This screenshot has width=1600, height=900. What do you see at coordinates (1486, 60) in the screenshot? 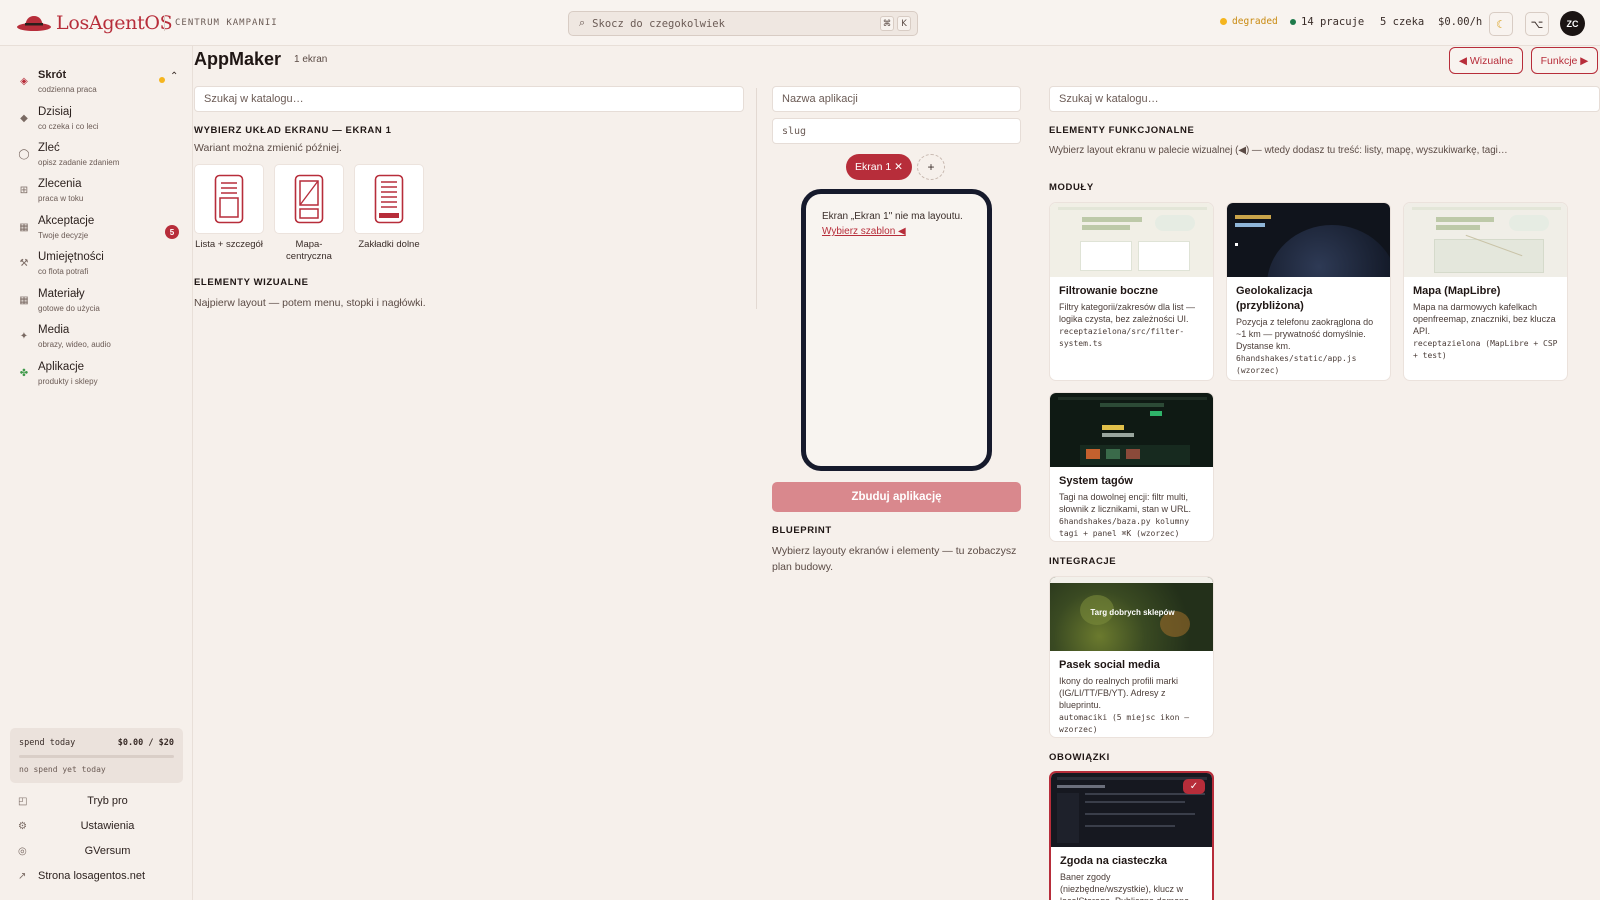
I see `visual-palette-button: ◀ Wizualne` at bounding box center [1486, 60].